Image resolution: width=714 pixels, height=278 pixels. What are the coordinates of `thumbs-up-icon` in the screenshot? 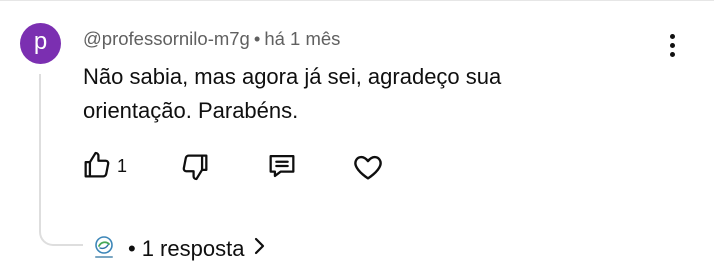 It's located at (97, 164).